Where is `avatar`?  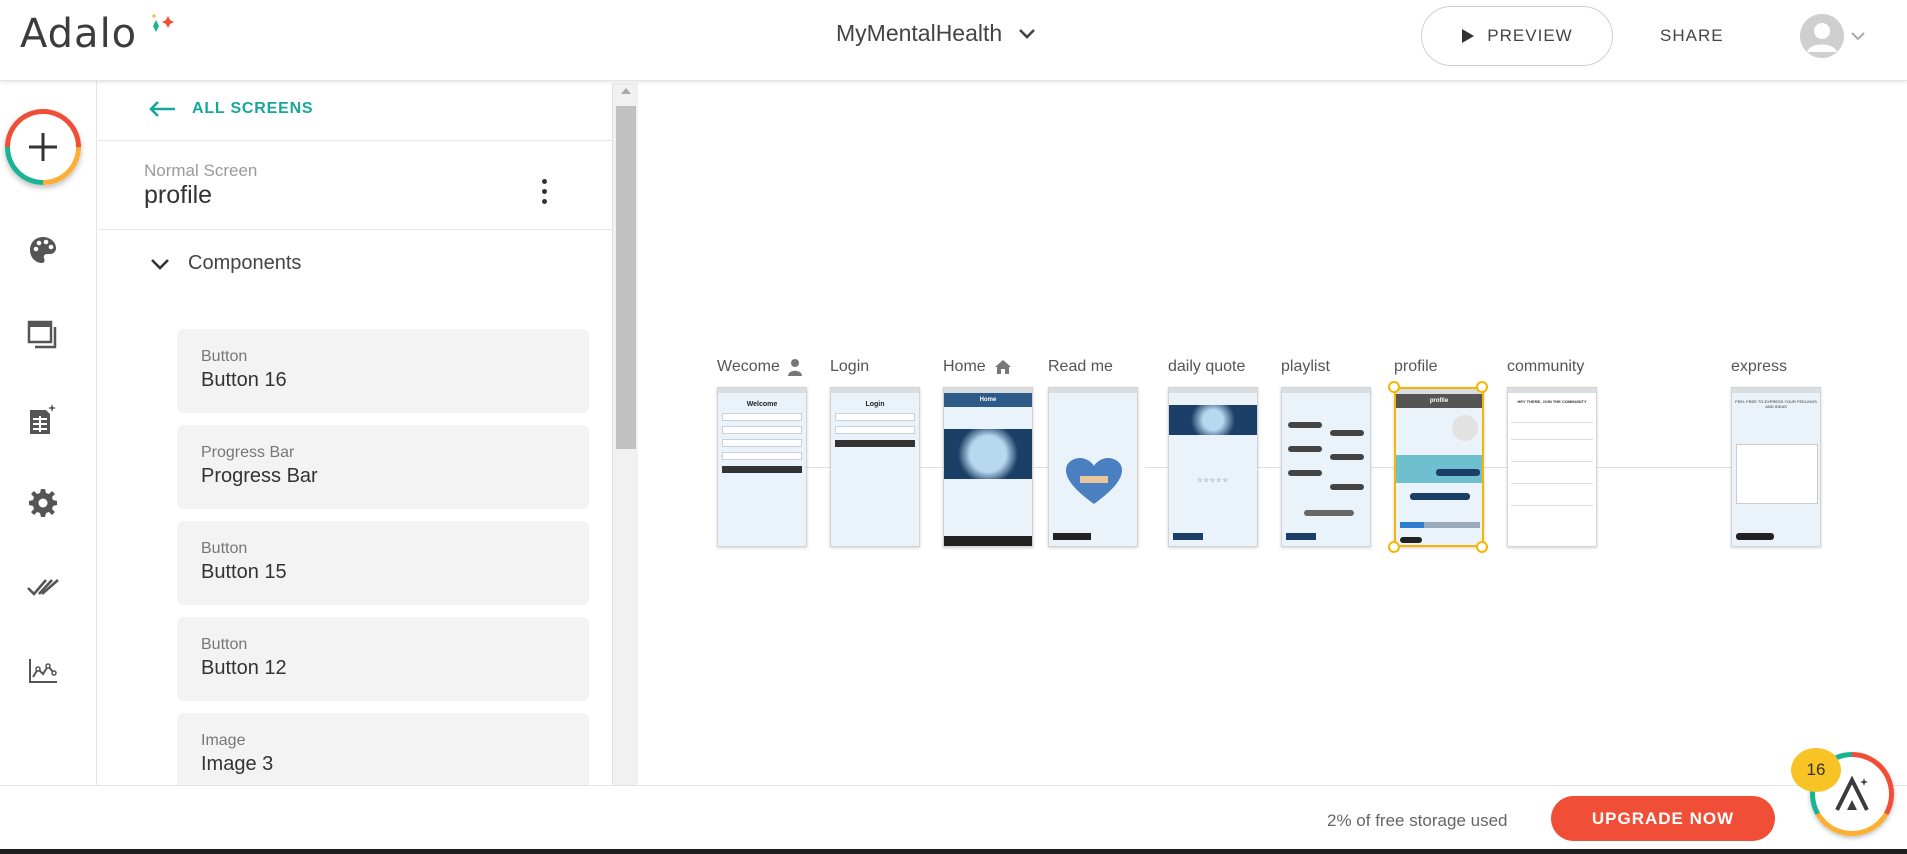
avatar is located at coordinates (1822, 36).